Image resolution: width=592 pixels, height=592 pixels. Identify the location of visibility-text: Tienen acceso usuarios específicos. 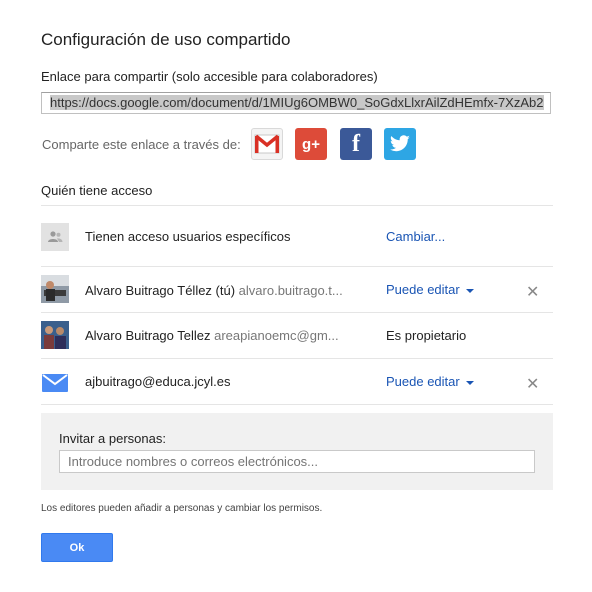
(188, 236).